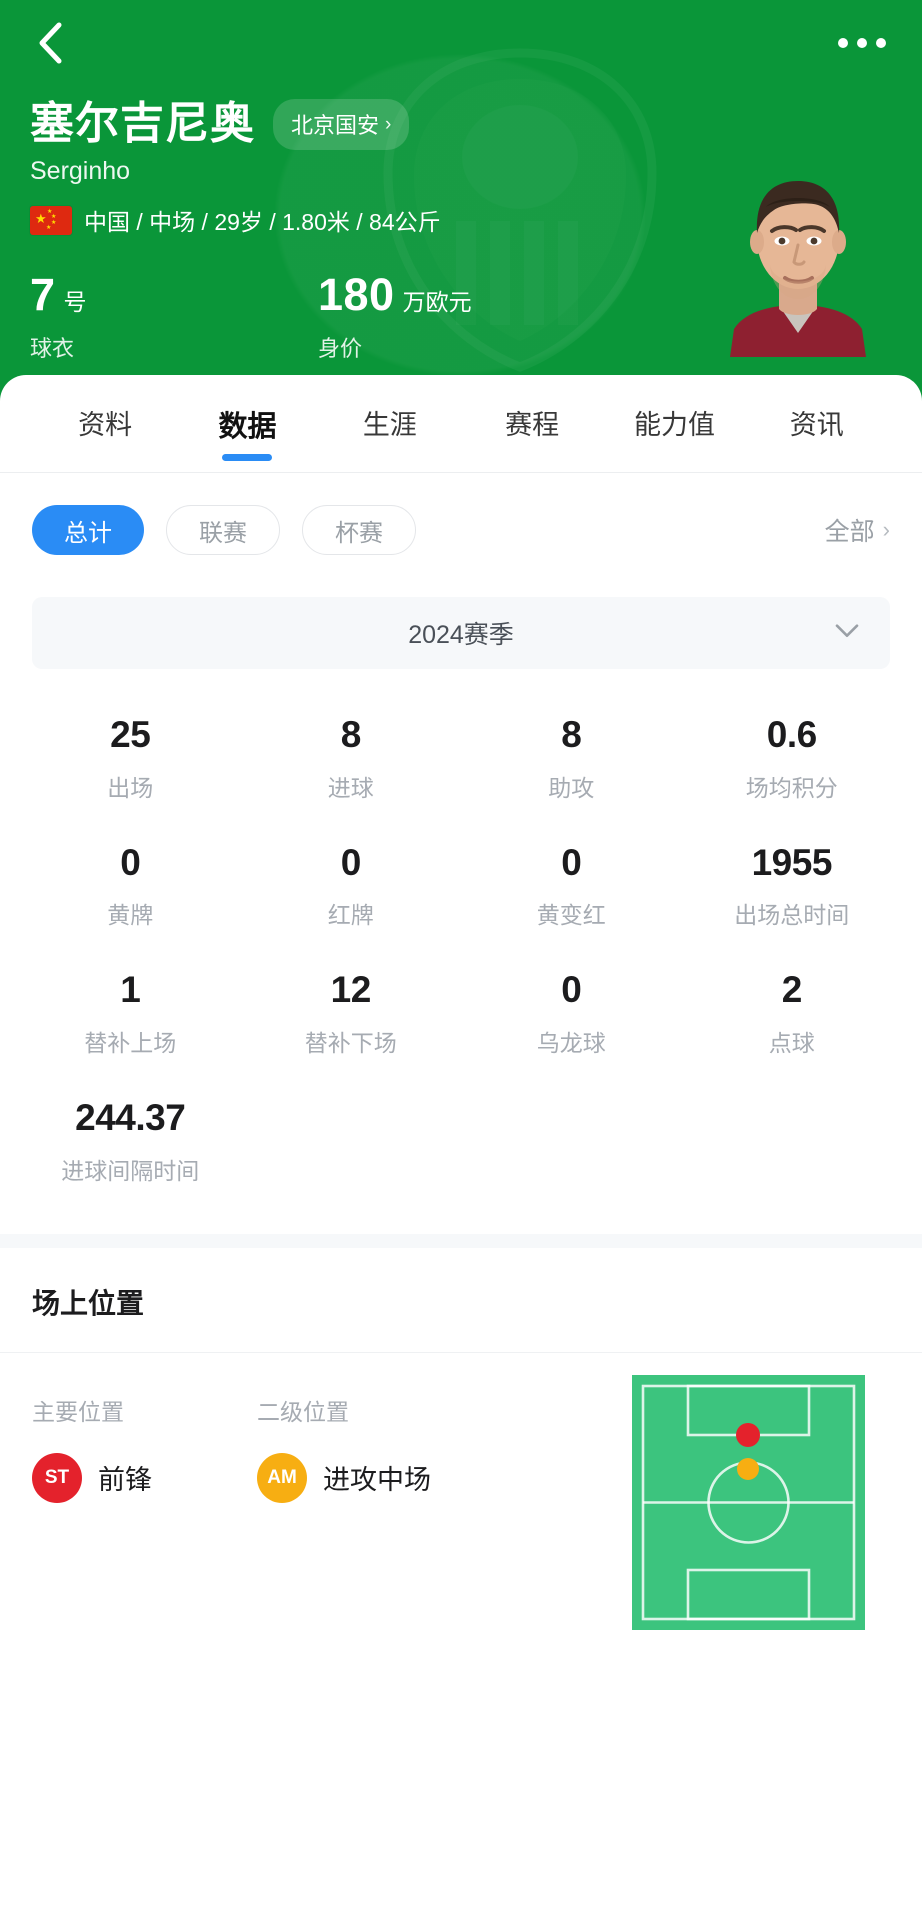 The width and height of the screenshot is (922, 1920). What do you see at coordinates (303, 1411) in the screenshot?
I see `secondary-position-caption: 二级位置` at bounding box center [303, 1411].